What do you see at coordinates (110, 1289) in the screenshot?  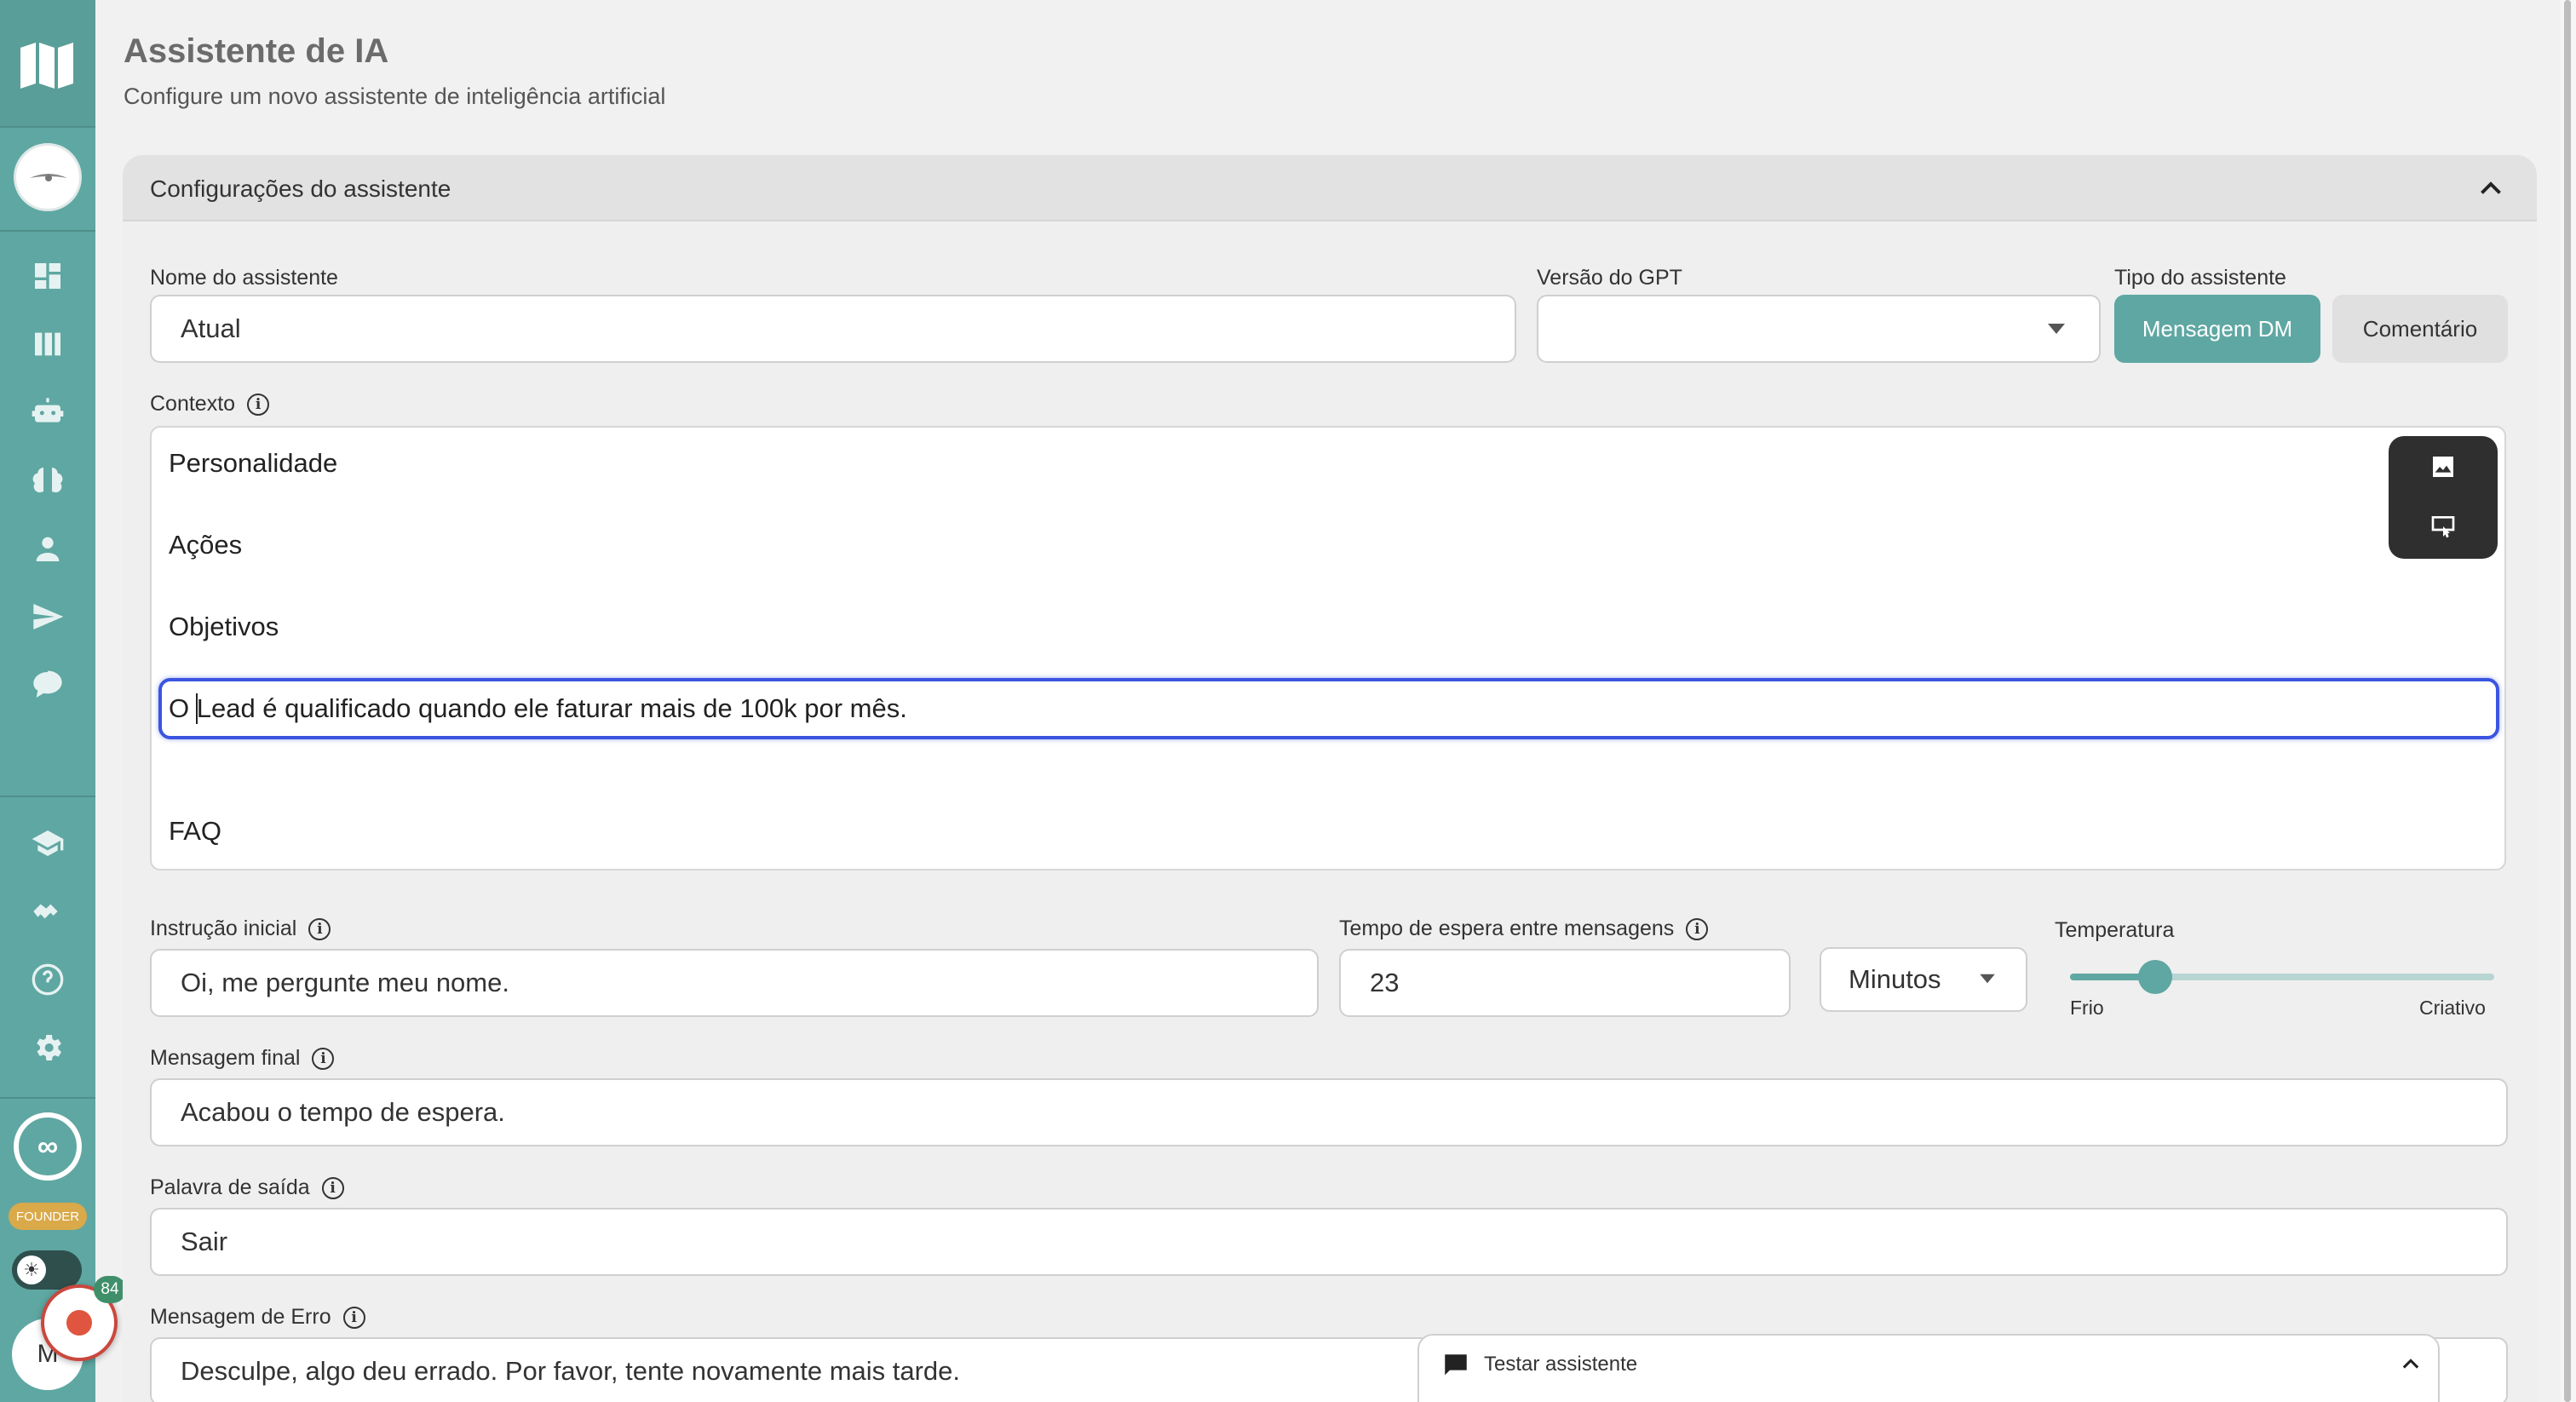 I see `notification-count-badge: 84` at bounding box center [110, 1289].